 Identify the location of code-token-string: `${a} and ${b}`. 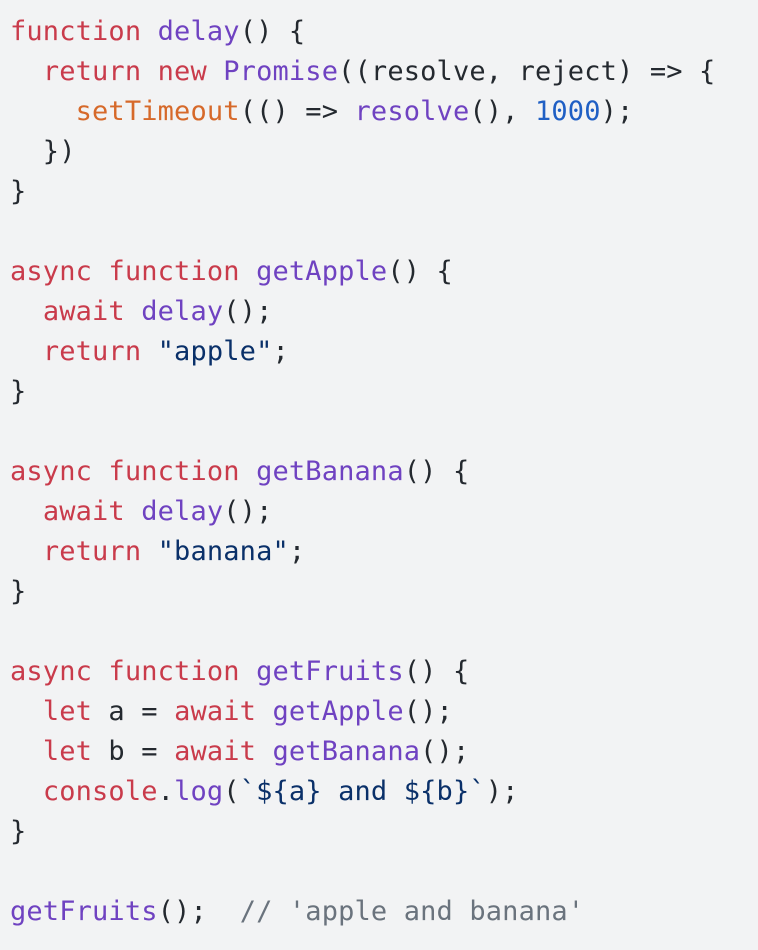
(362, 791).